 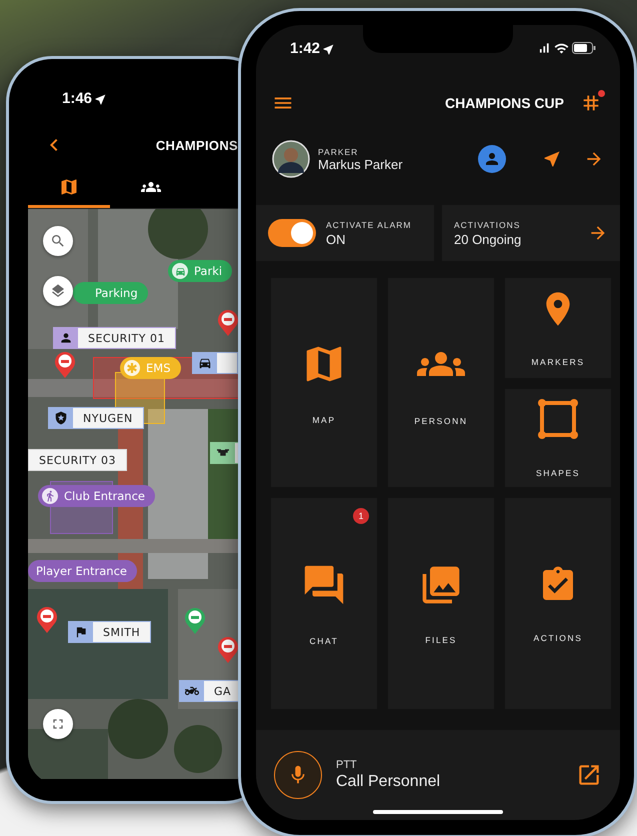 What do you see at coordinates (215, 363) in the screenshot?
I see `map-tag` at bounding box center [215, 363].